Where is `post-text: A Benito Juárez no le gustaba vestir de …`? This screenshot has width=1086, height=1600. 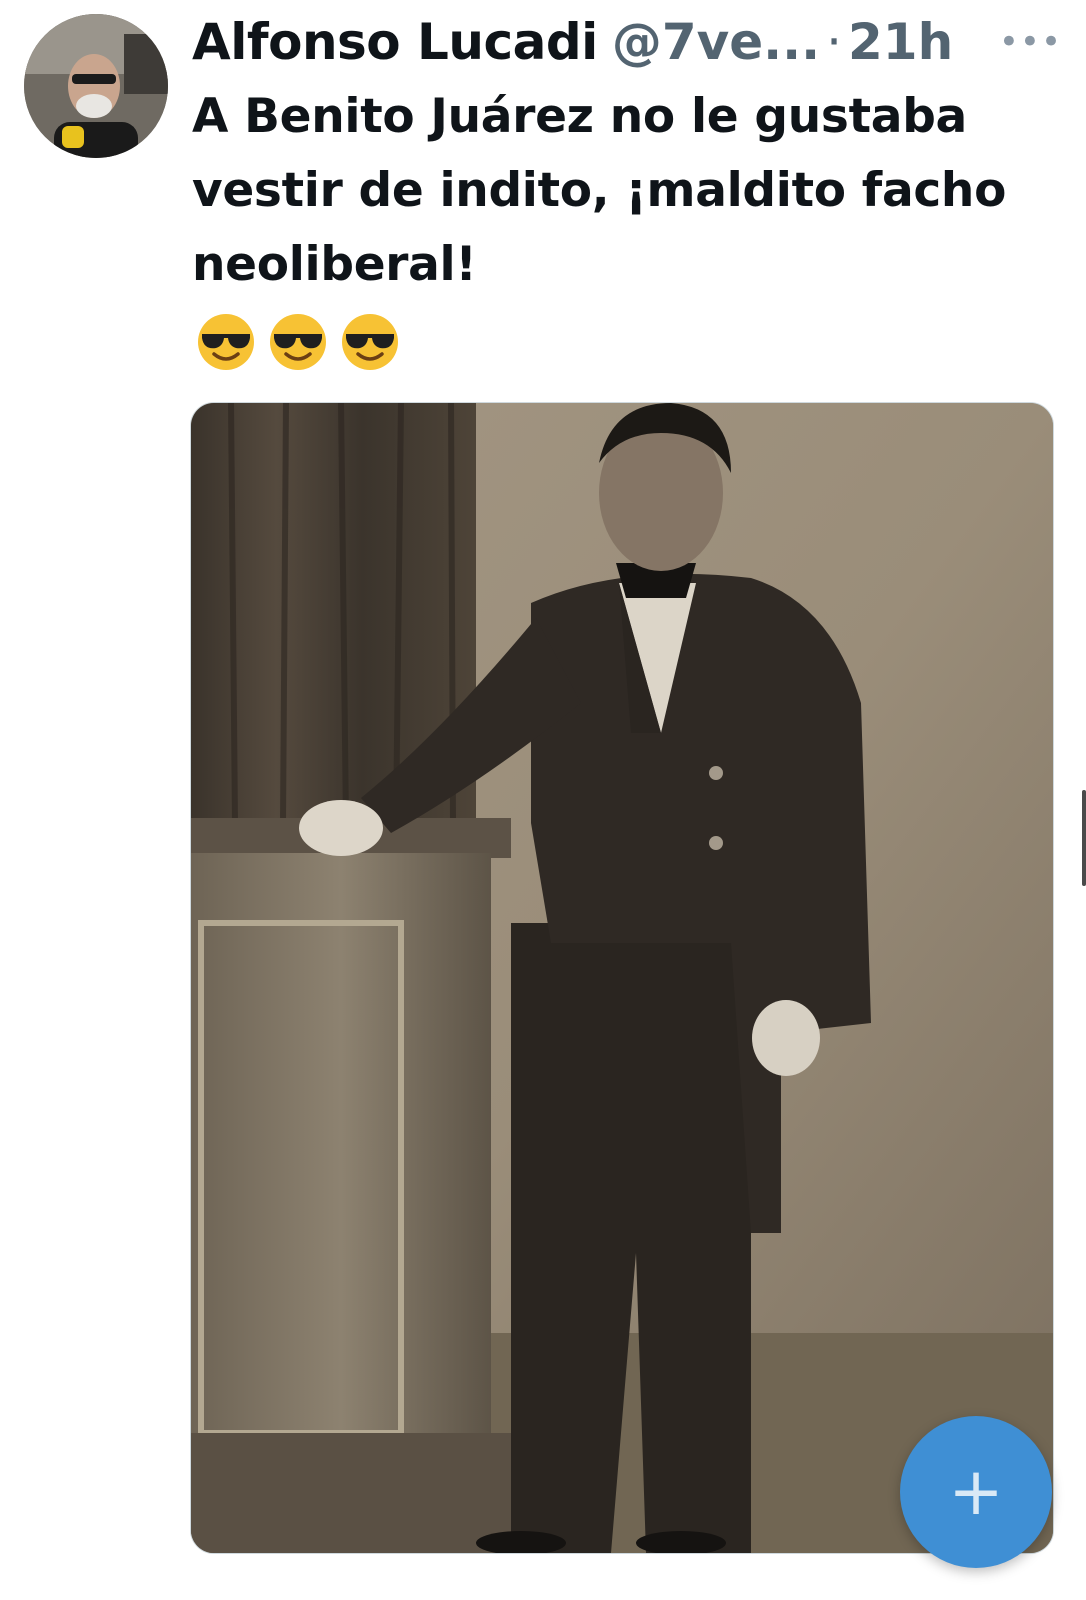
post-text: A Benito Juárez no le gustaba vestir de … is located at coordinates (599, 190).